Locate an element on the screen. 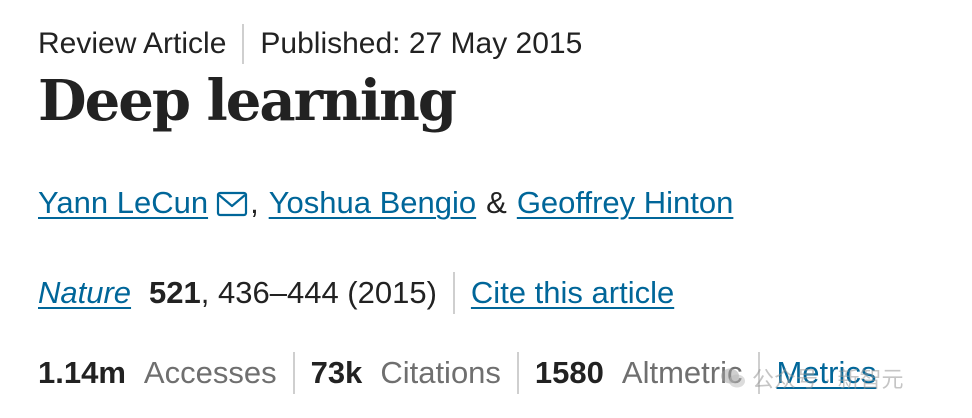  accesses-label: Accesses is located at coordinates (210, 372).